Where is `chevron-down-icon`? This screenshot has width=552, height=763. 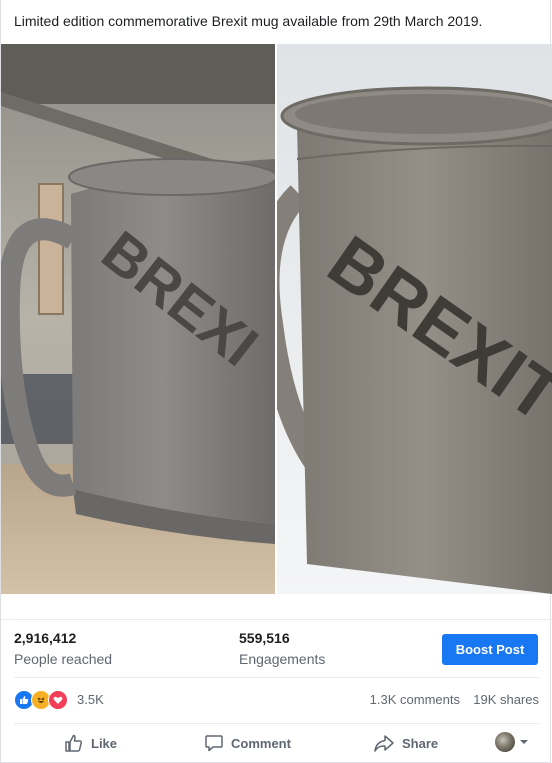
chevron-down-icon is located at coordinates (524, 742).